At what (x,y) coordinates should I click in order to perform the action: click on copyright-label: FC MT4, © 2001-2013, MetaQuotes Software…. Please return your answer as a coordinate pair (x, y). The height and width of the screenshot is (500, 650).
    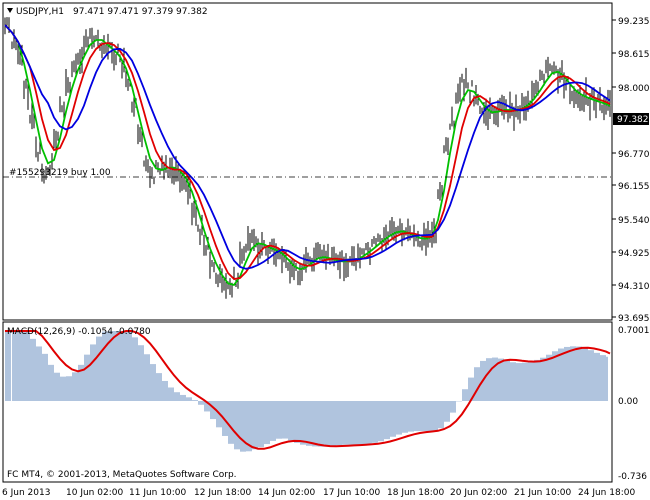
    Looking at the image, I should click on (122, 475).